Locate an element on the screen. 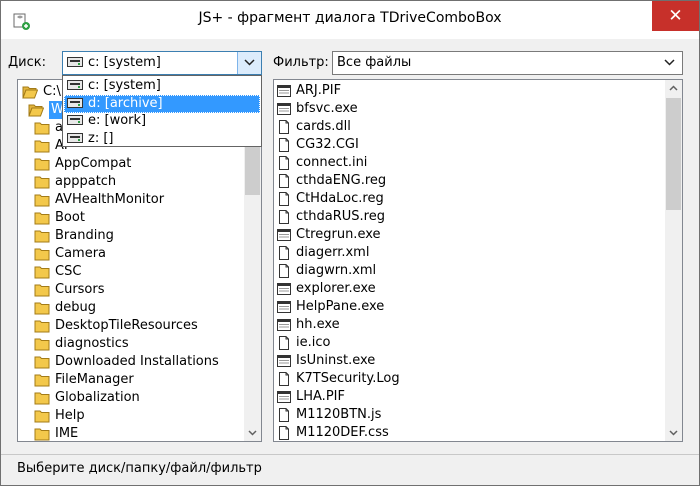 Image resolution: width=700 pixels, height=486 pixels. file-name: LHA.PIF is located at coordinates (320, 396).